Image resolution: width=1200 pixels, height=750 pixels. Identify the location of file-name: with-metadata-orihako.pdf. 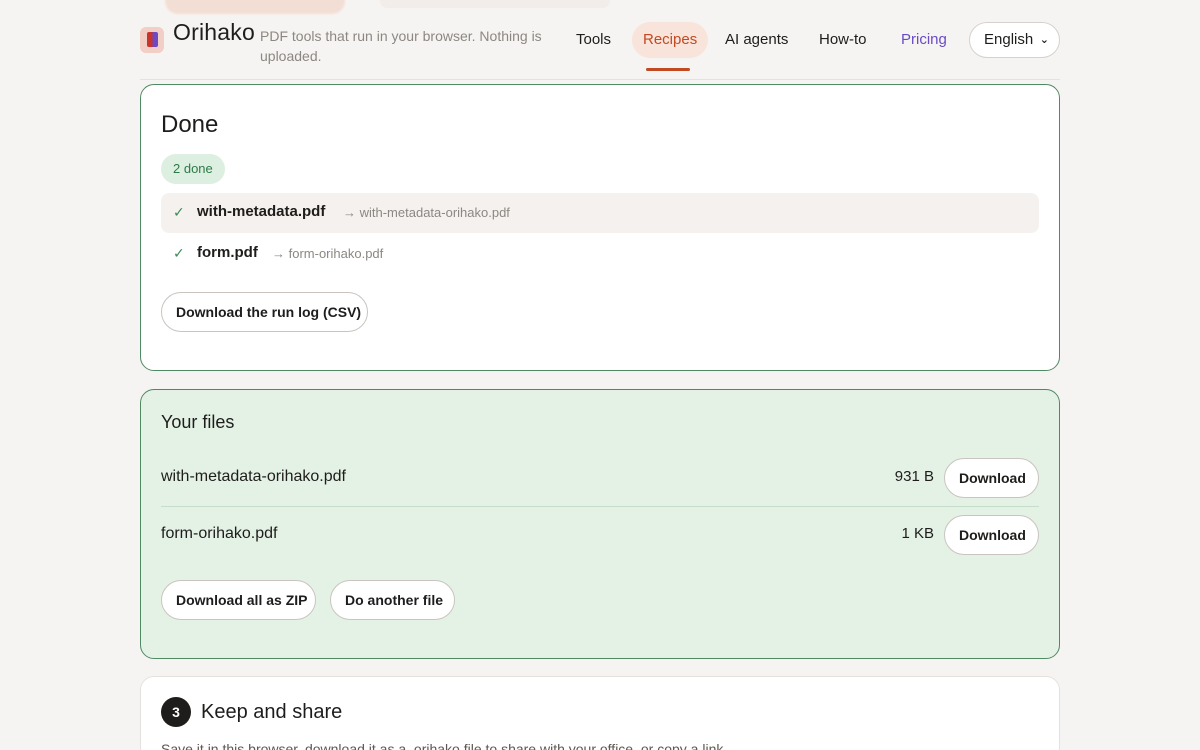
(253, 476).